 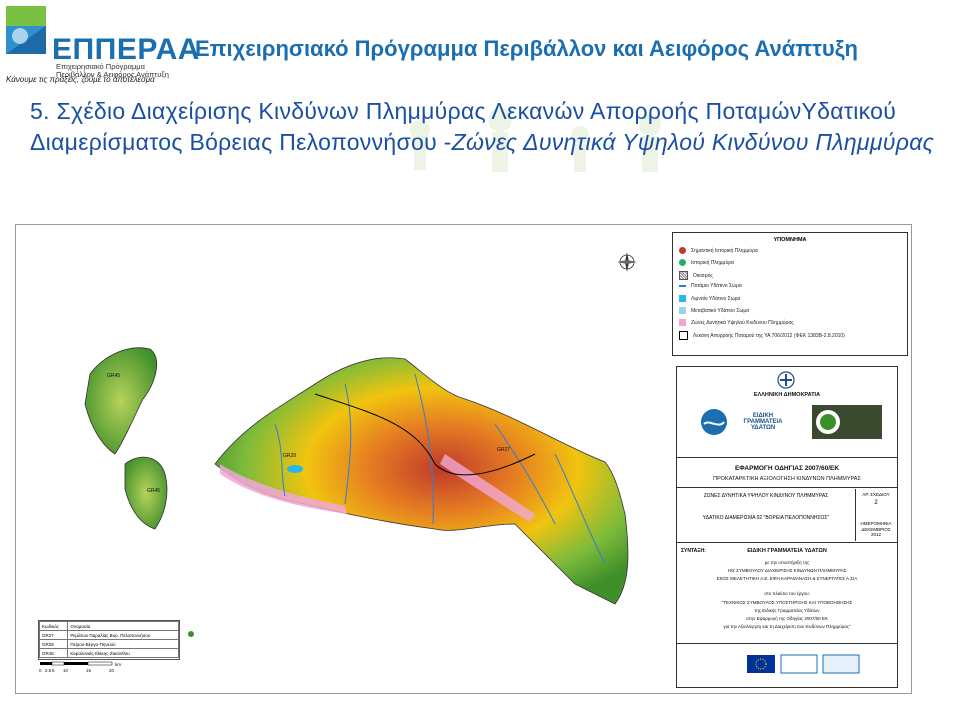 I want to click on table-row: GR27 Ρεμάτων Παραλίας Βορ. Πελοποννήσου, so click(x=108, y=635).